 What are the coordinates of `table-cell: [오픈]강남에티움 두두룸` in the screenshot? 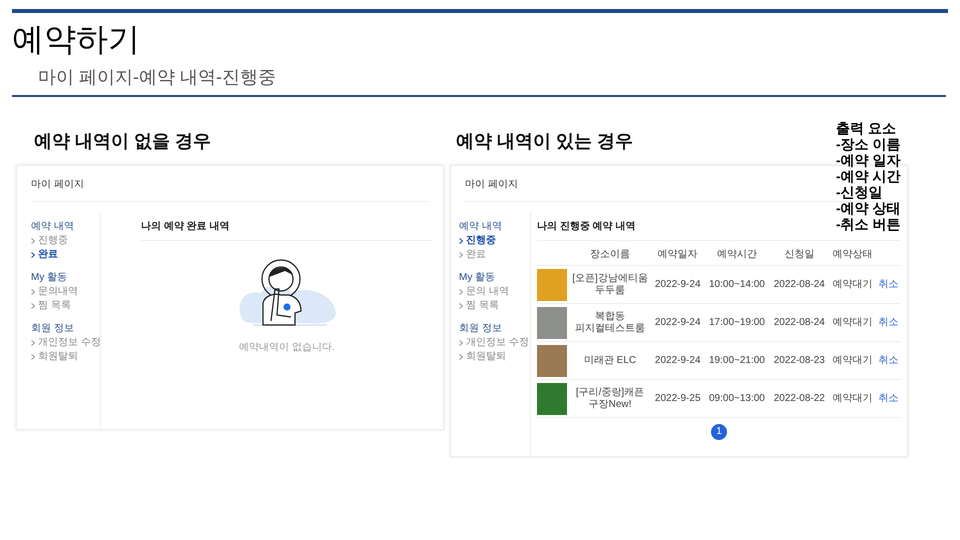 It's located at (610, 285).